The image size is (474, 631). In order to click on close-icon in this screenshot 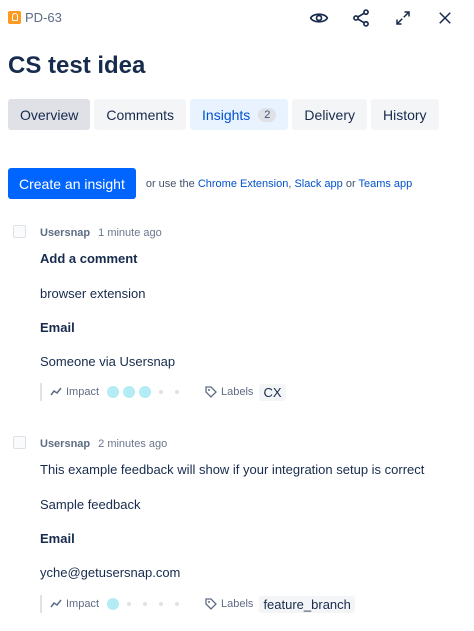, I will do `click(445, 18)`.